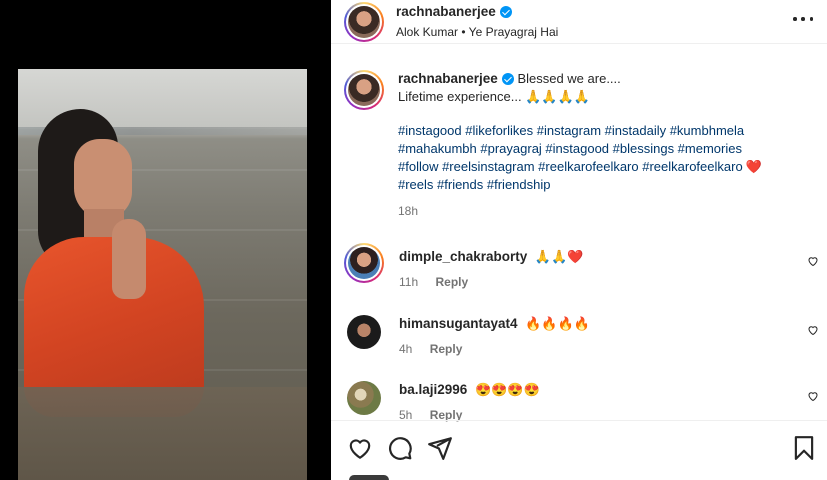 The width and height of the screenshot is (827, 480). What do you see at coordinates (458, 323) in the screenshot?
I see `commenter-username: himansugantayat4` at bounding box center [458, 323].